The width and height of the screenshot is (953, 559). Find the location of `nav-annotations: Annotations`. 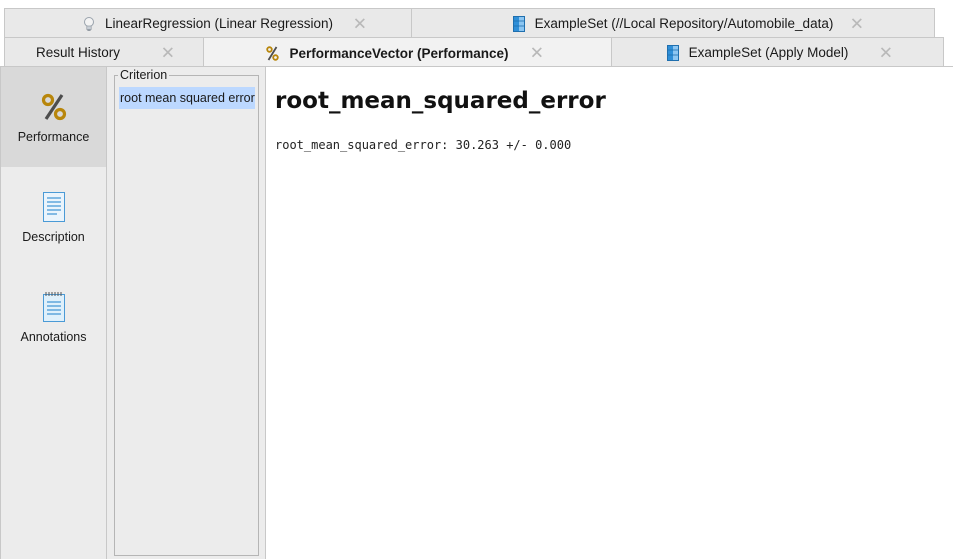

nav-annotations: Annotations is located at coordinates (53, 317).